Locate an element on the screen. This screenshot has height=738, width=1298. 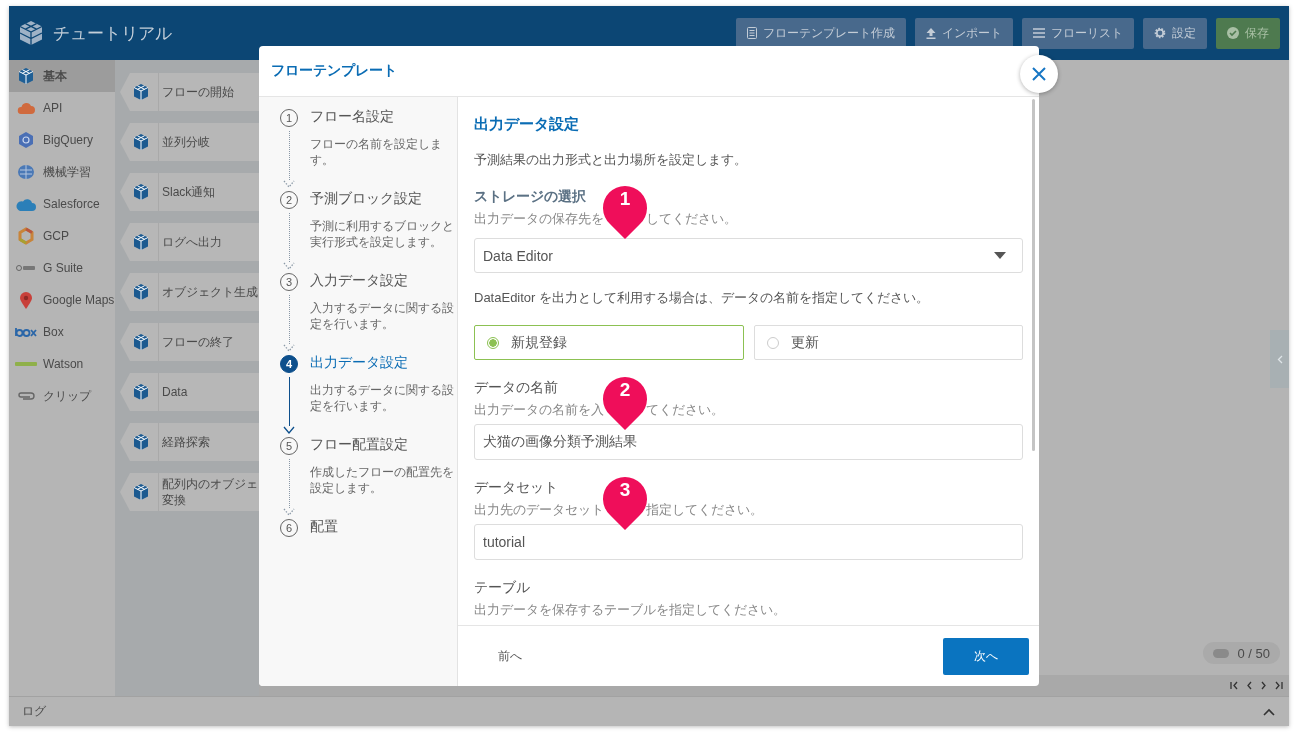
block-label: 配列内のオブジェ is located at coordinates (210, 484).